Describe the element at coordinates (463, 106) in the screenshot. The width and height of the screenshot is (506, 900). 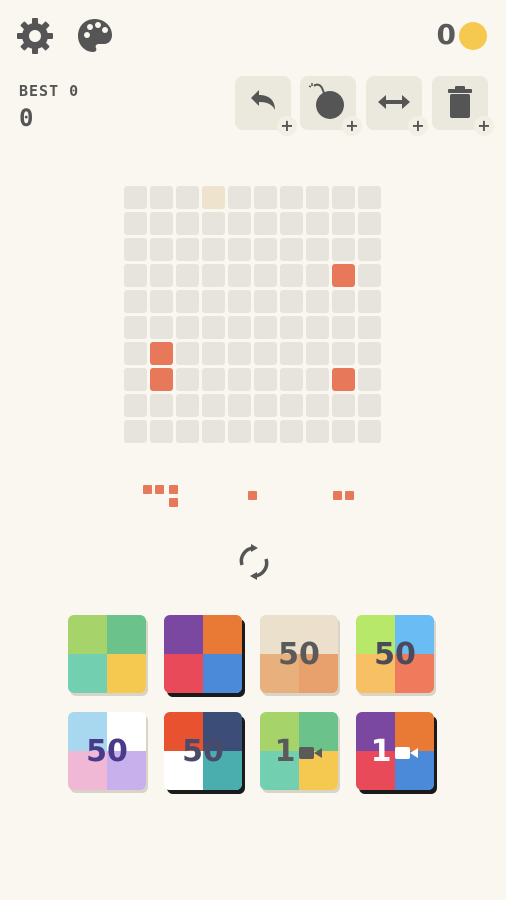
I see `trash-button: +` at that location.